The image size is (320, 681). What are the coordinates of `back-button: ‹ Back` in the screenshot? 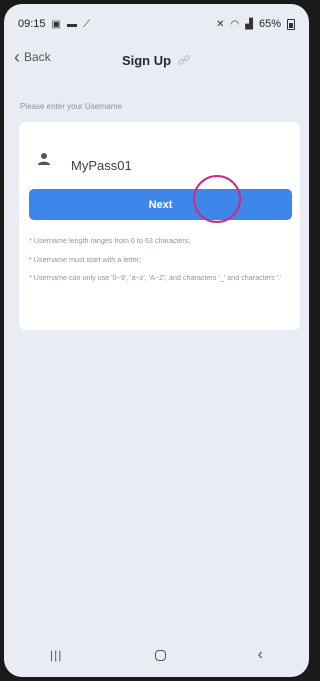 It's located at (32, 57).